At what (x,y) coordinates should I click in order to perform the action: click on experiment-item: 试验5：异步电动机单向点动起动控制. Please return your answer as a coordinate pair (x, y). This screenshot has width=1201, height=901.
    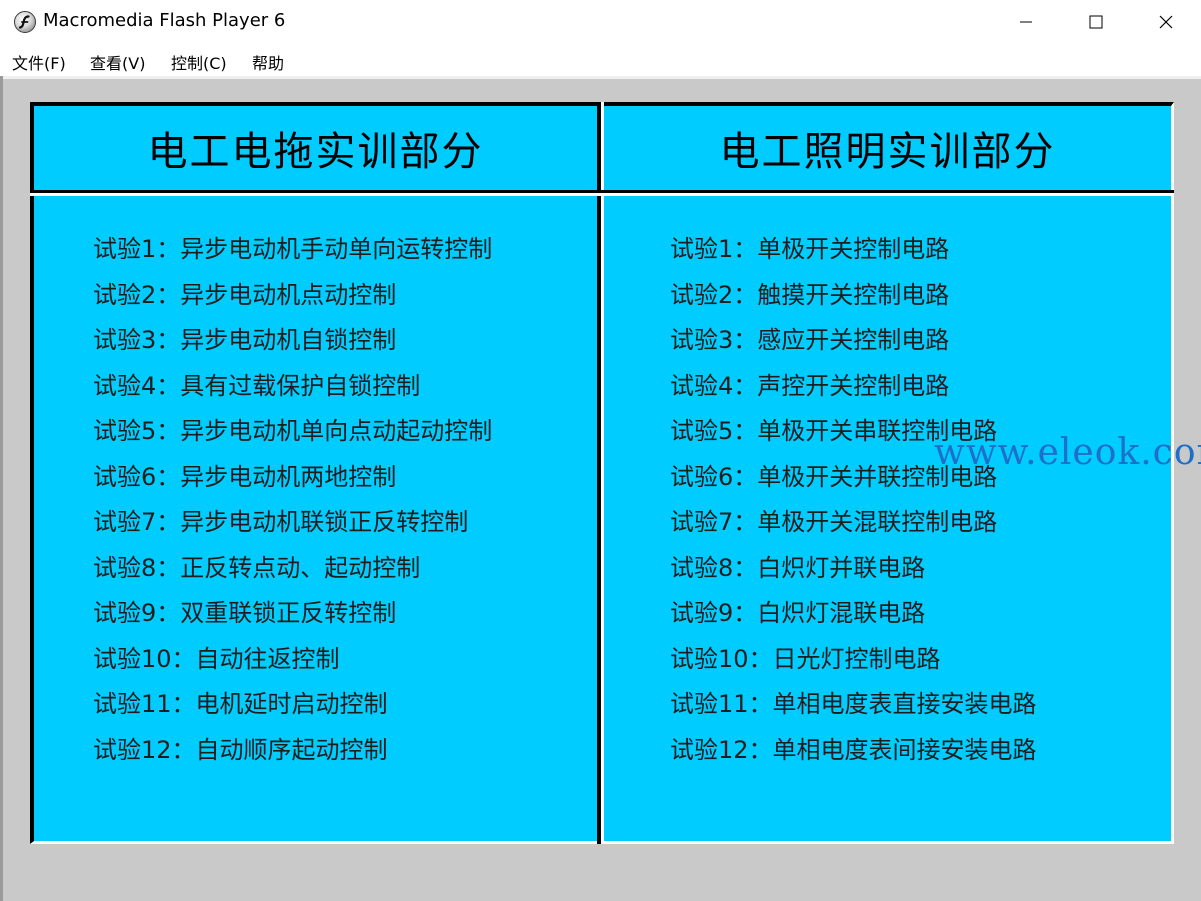
    Looking at the image, I should click on (343, 432).